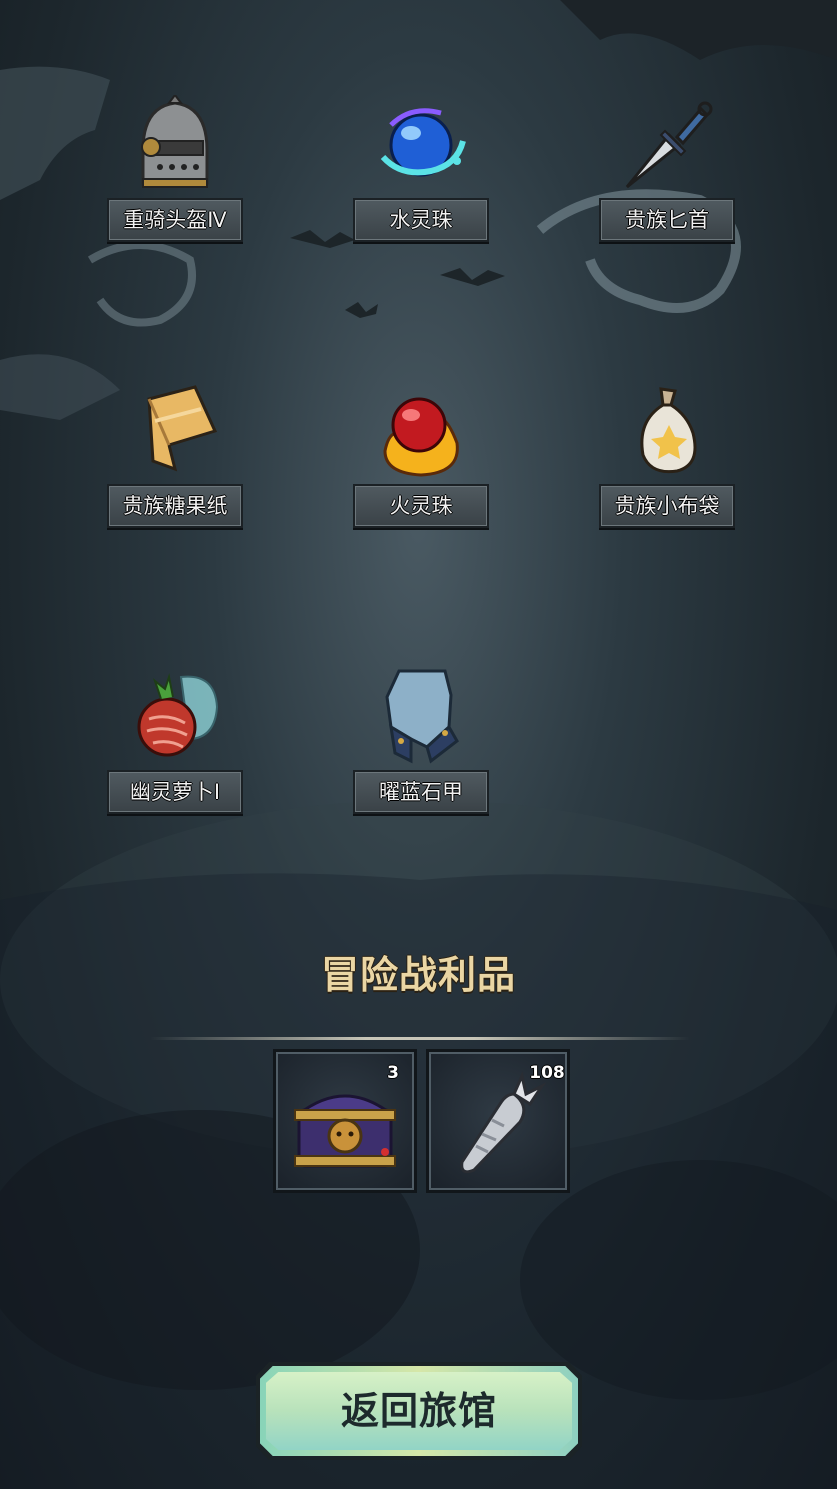 The image size is (837, 1489). What do you see at coordinates (421, 431) in the screenshot?
I see `fire-orb-icon` at bounding box center [421, 431].